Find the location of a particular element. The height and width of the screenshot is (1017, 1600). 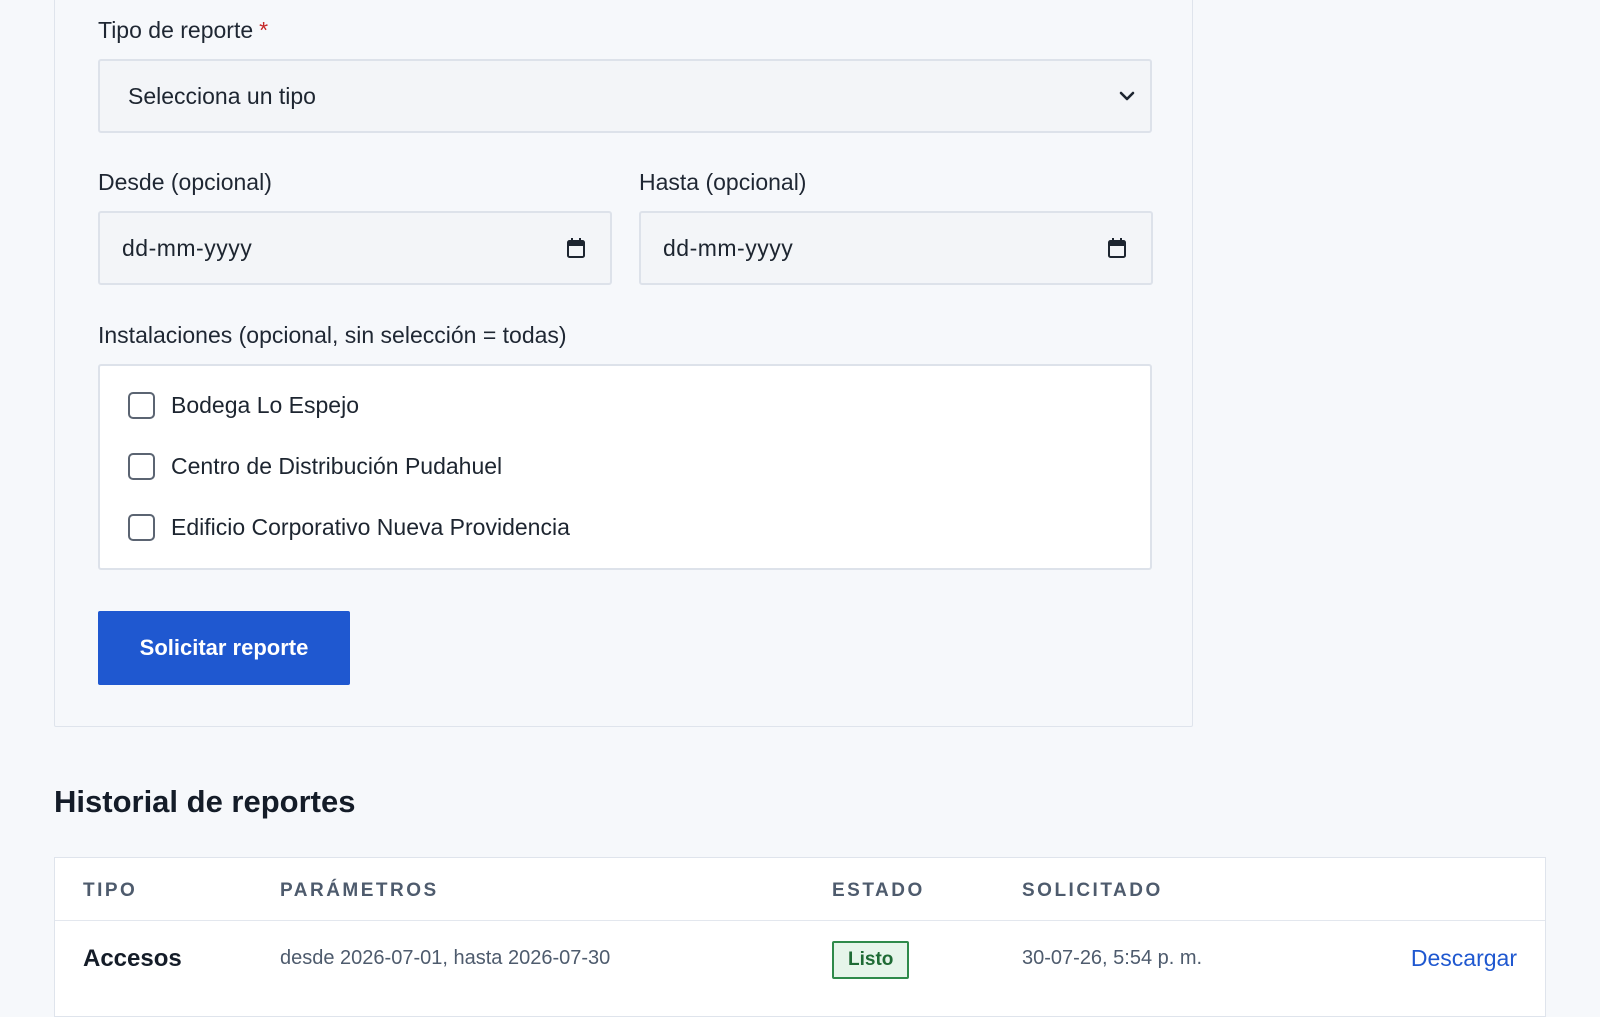

facility-option-label: Bodega Lo Espejo is located at coordinates (265, 405).